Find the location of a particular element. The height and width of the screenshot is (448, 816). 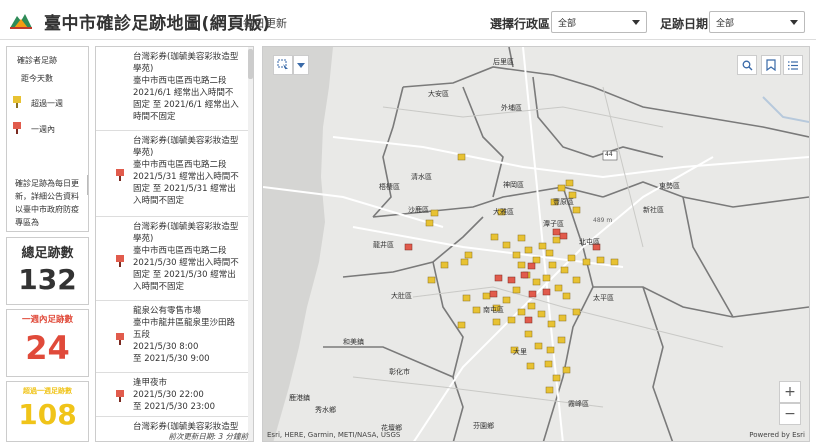

layer-list-button is located at coordinates (793, 65).